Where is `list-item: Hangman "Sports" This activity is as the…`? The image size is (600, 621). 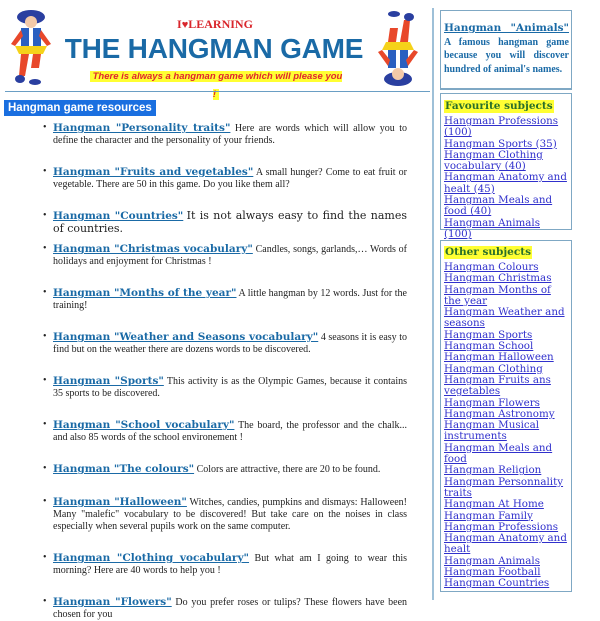
list-item: Hangman "Sports" This activity is as the… is located at coordinates (225, 387).